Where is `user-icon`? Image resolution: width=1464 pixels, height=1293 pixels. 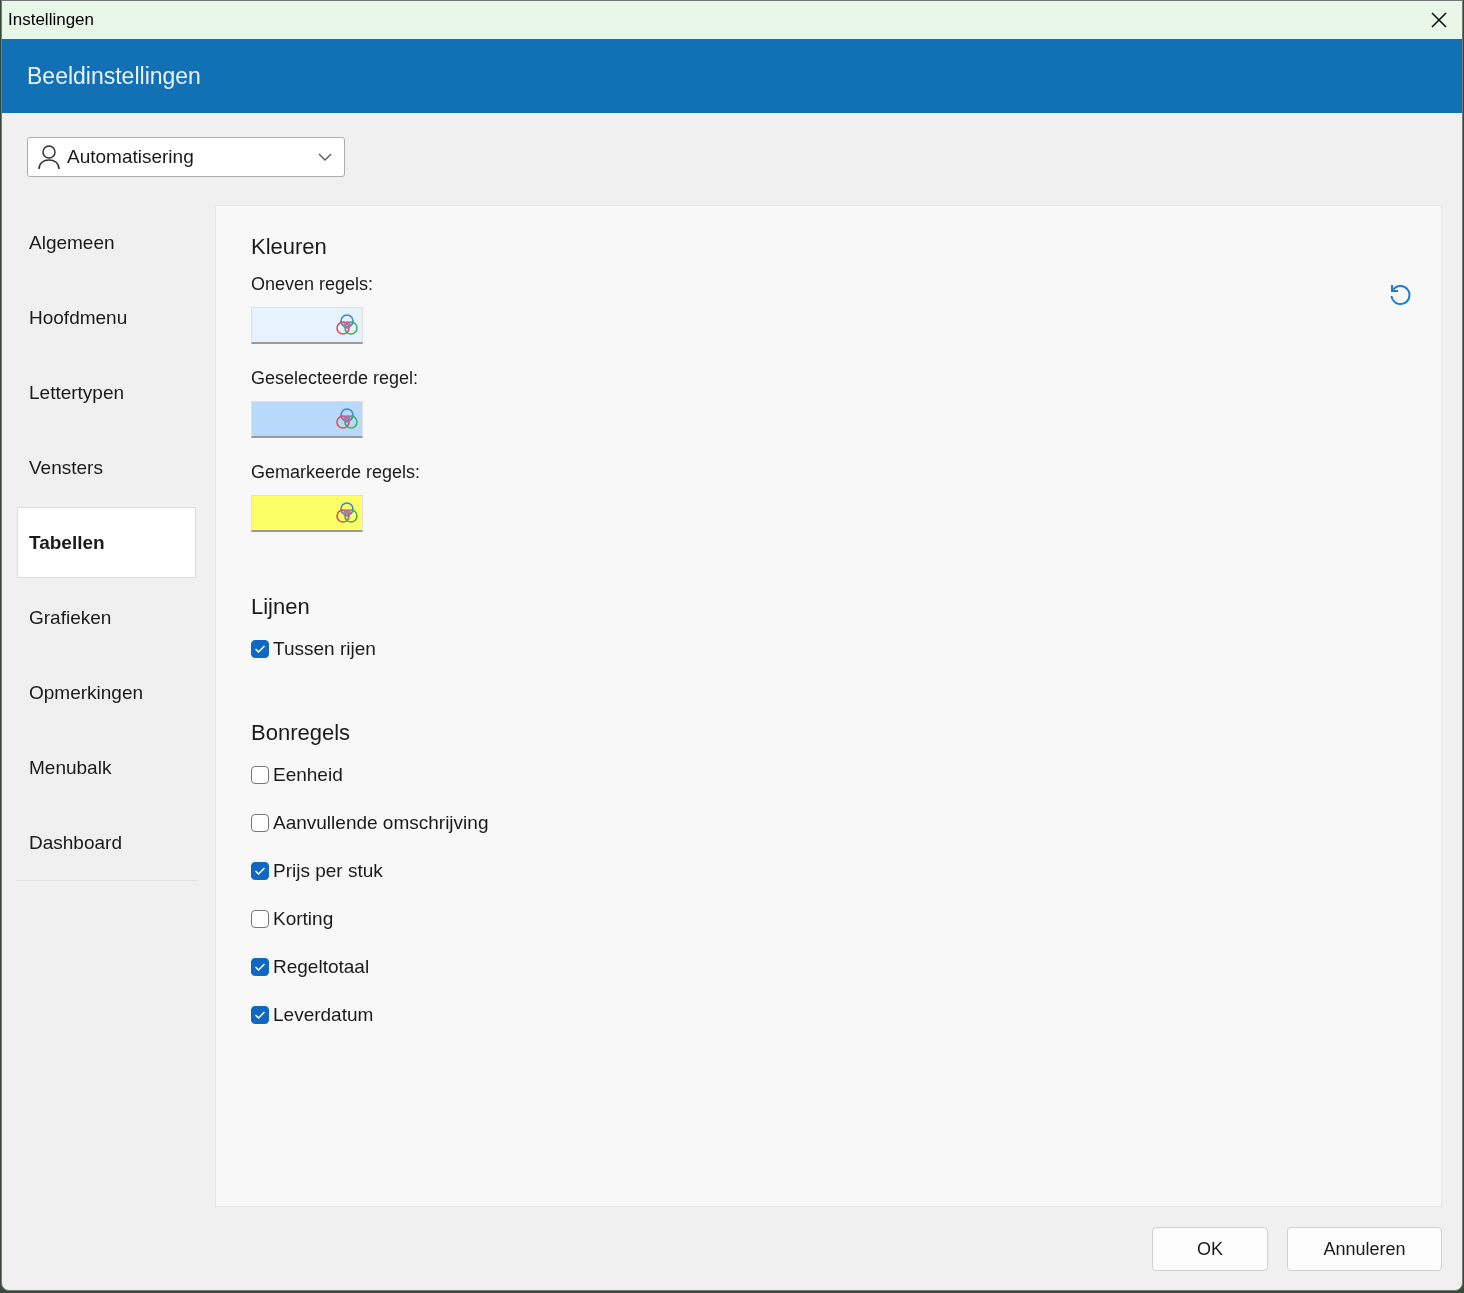 user-icon is located at coordinates (49, 157).